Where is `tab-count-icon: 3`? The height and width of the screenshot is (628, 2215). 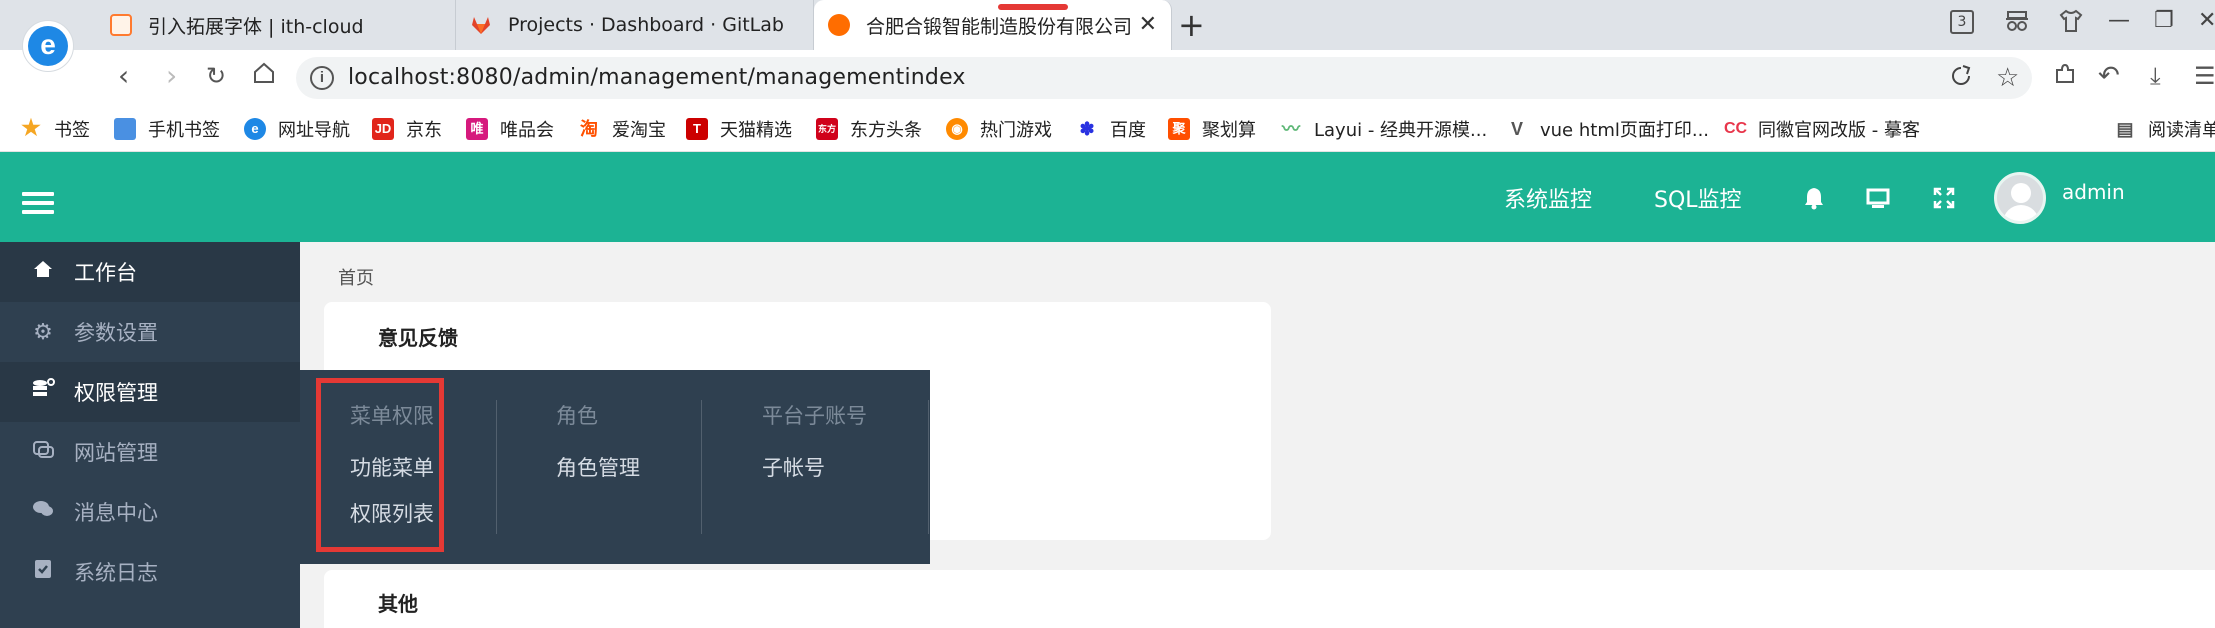
tab-count-icon: 3 is located at coordinates (1962, 22).